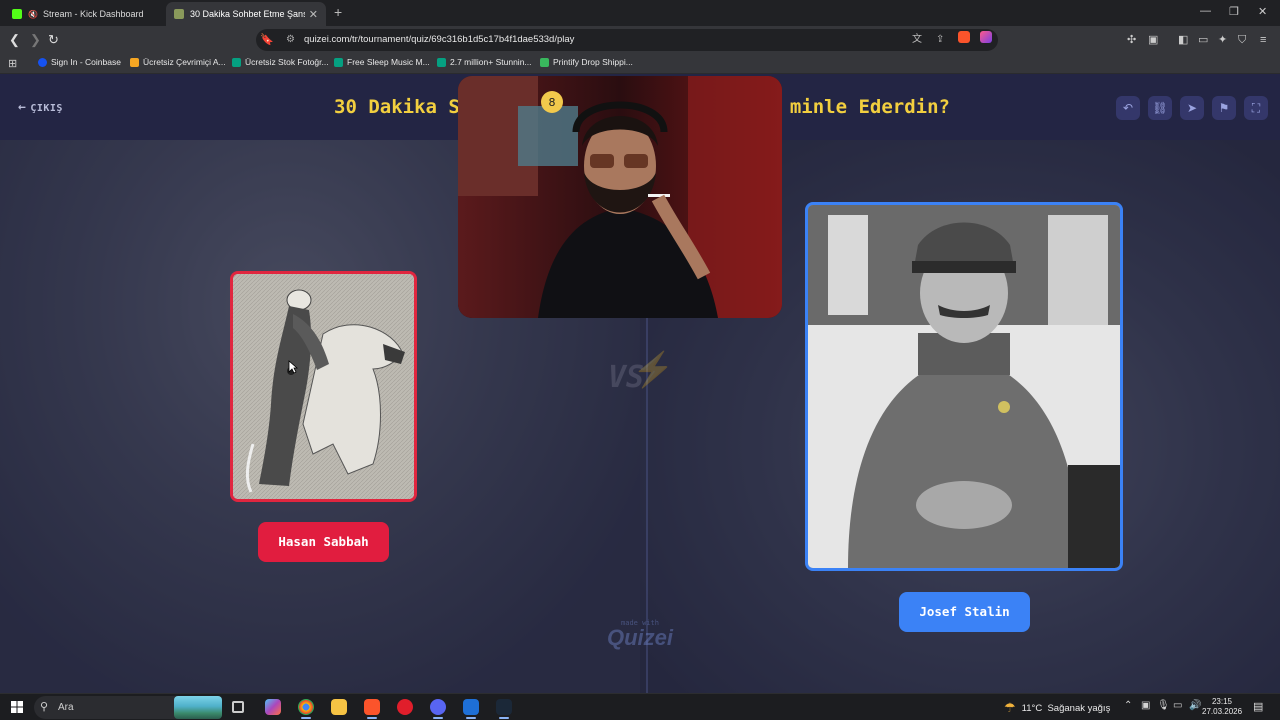  Describe the element at coordinates (1195, 705) in the screenshot. I see `volume-icon: 🔊` at that location.